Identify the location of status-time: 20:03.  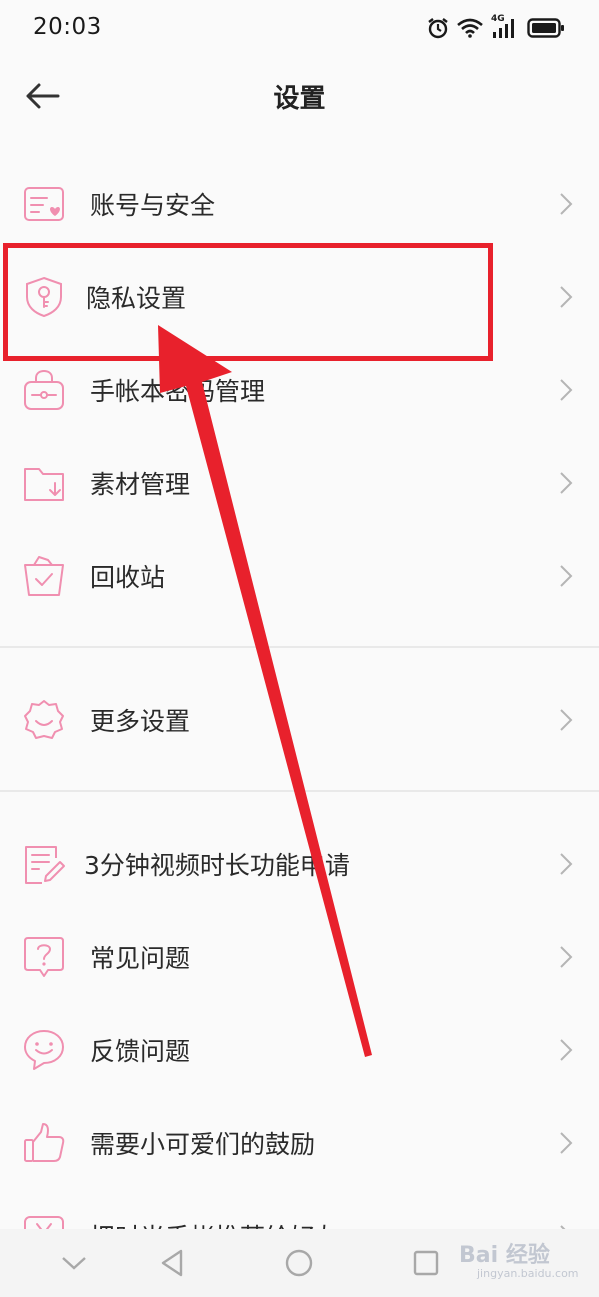
(67, 27).